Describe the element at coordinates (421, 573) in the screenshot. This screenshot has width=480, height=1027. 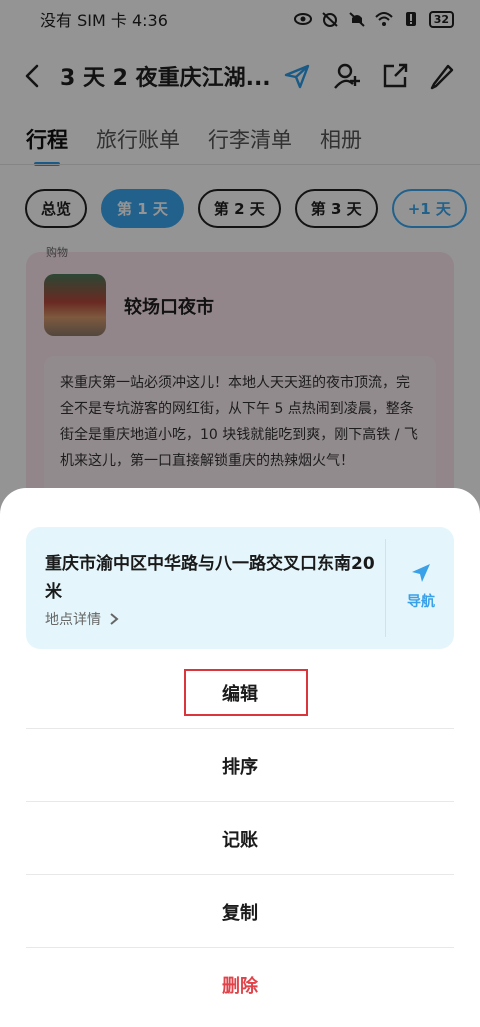
I see `navigation-arrow-icon` at that location.